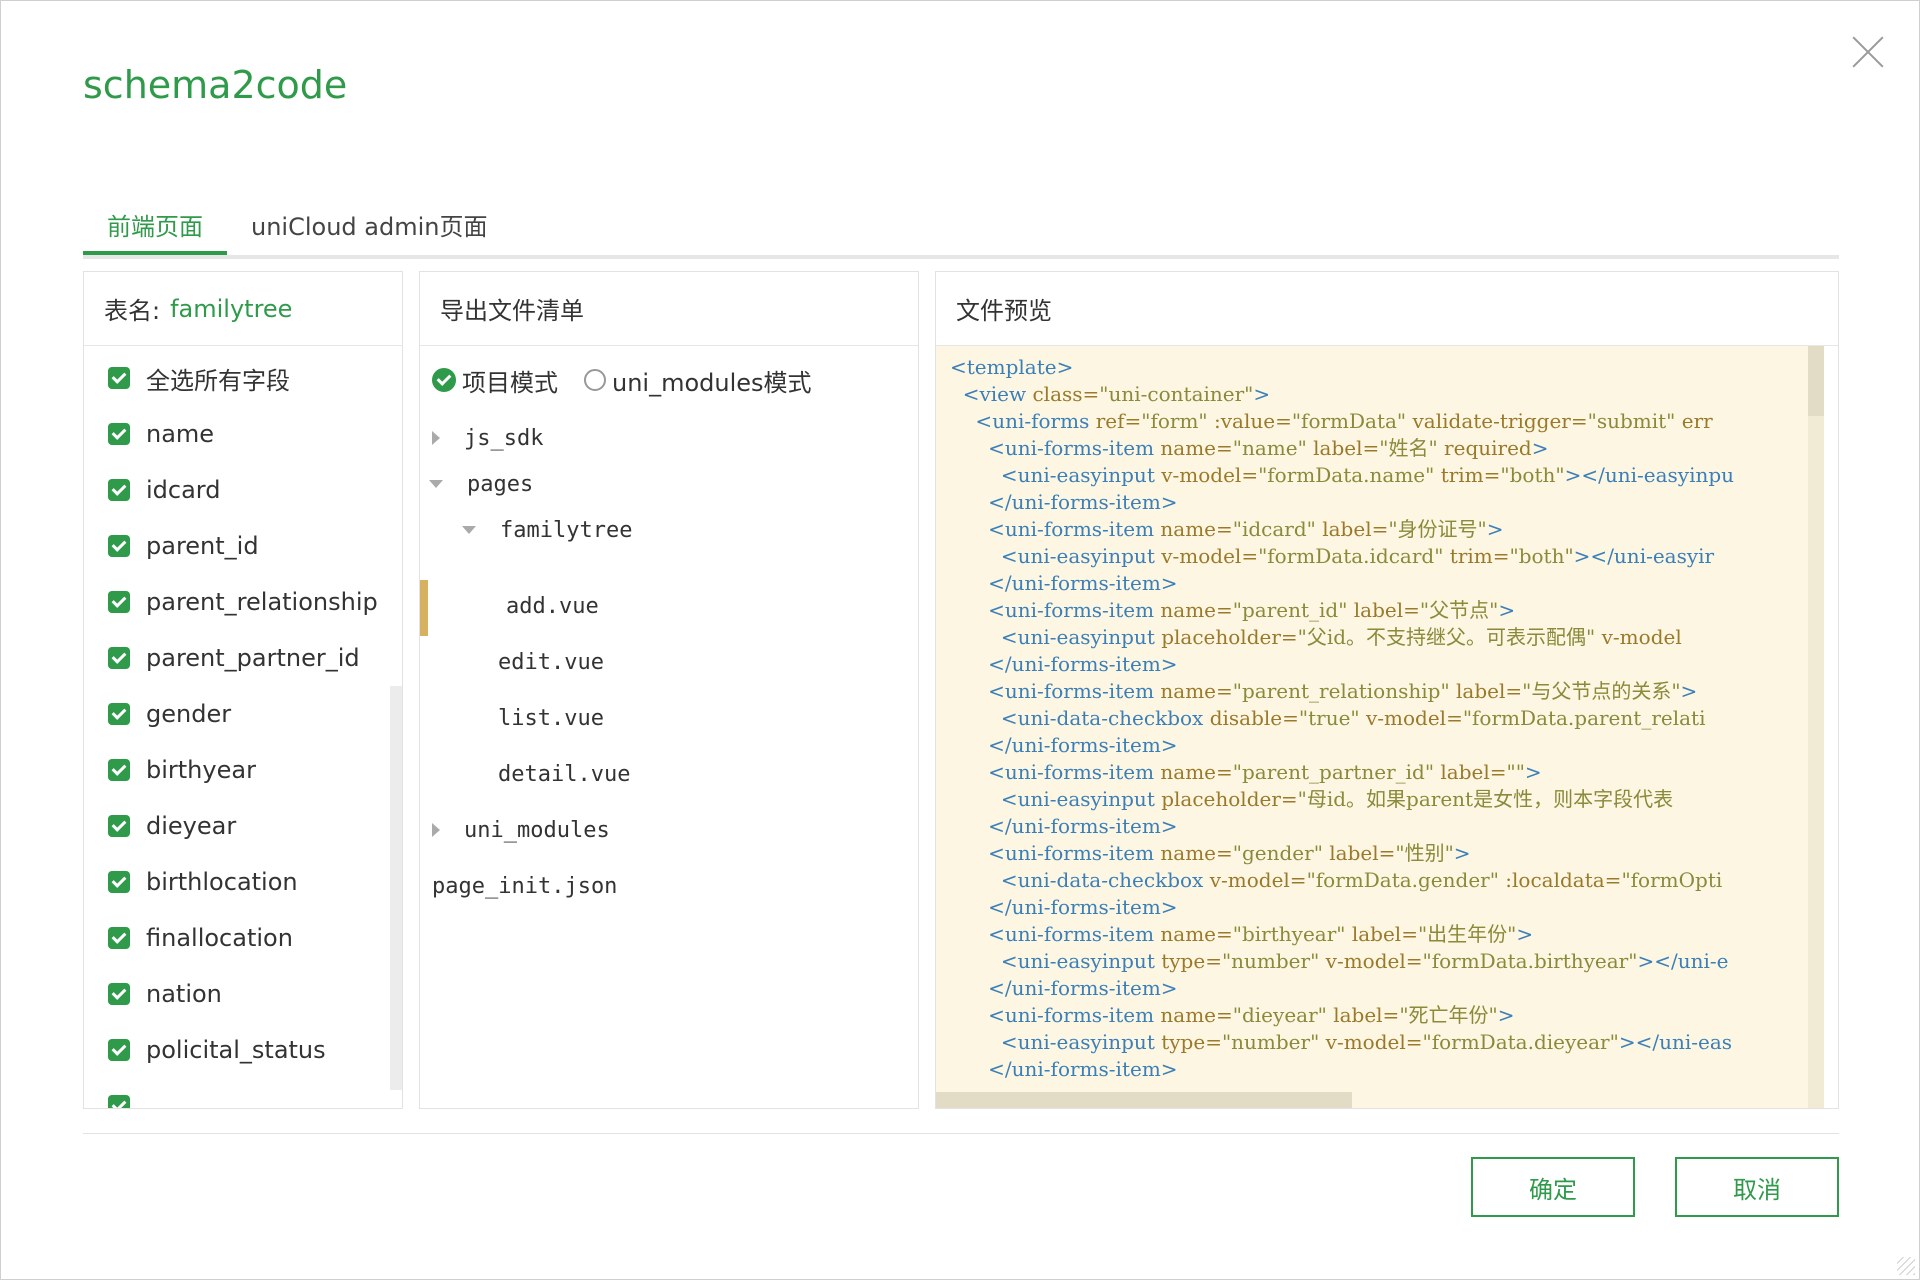 This screenshot has height=1280, width=1920. I want to click on field-checkbox-finallocation: finallocation, so click(200, 938).